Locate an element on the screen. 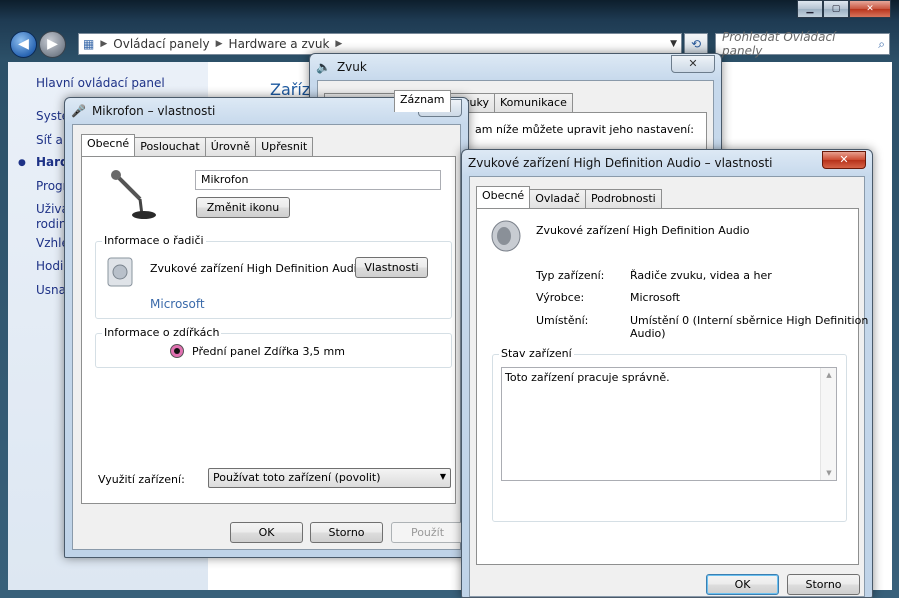 Image resolution: width=899 pixels, height=598 pixels. search-box: Prohledat Ovládací panely ⌕ is located at coordinates (802, 44).